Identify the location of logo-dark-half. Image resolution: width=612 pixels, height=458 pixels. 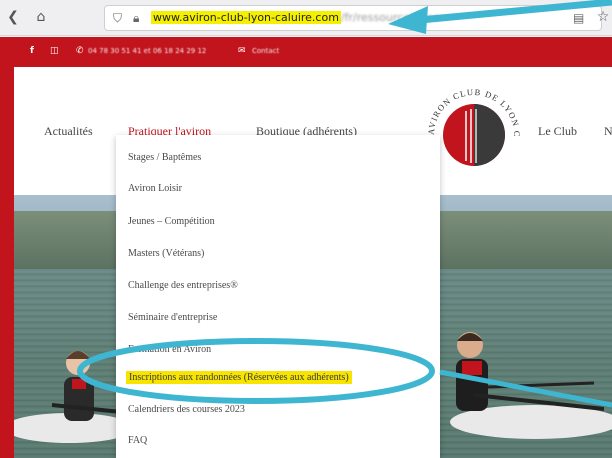
(489, 135).